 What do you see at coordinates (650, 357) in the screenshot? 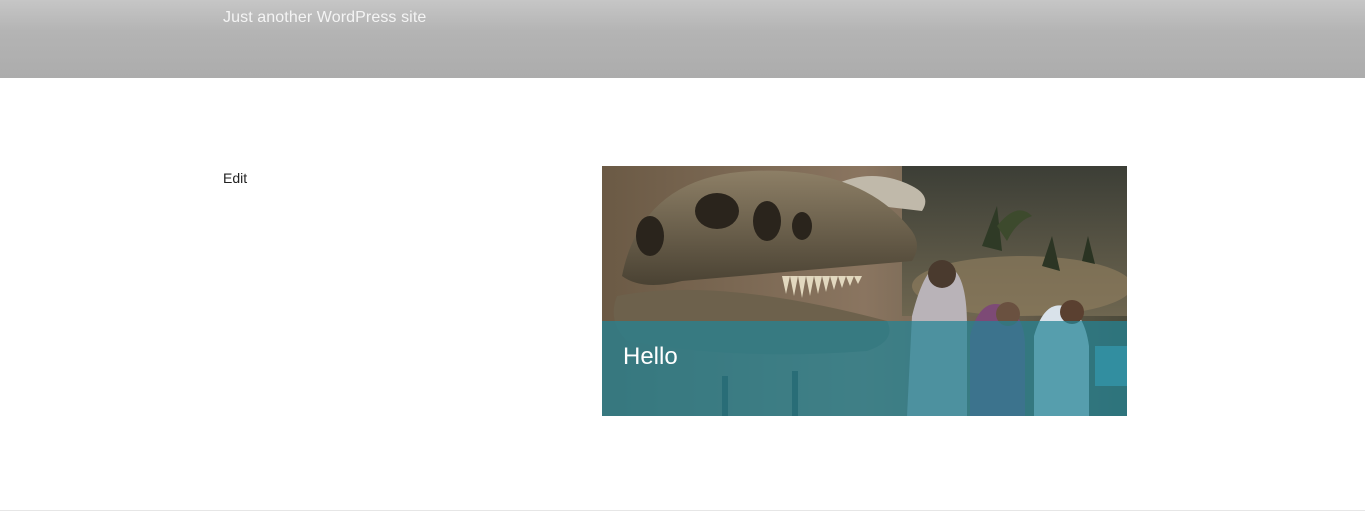
I see `featured-post-title: Hello` at bounding box center [650, 357].